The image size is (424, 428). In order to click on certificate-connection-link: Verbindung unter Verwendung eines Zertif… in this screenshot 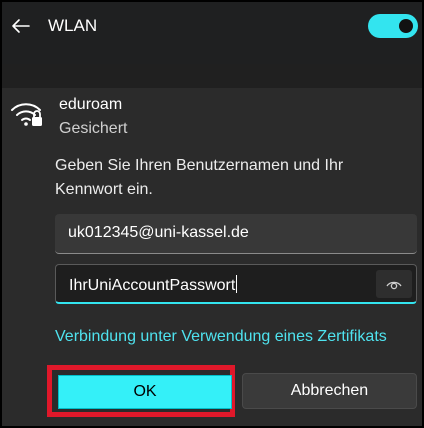, I will do `click(221, 337)`.